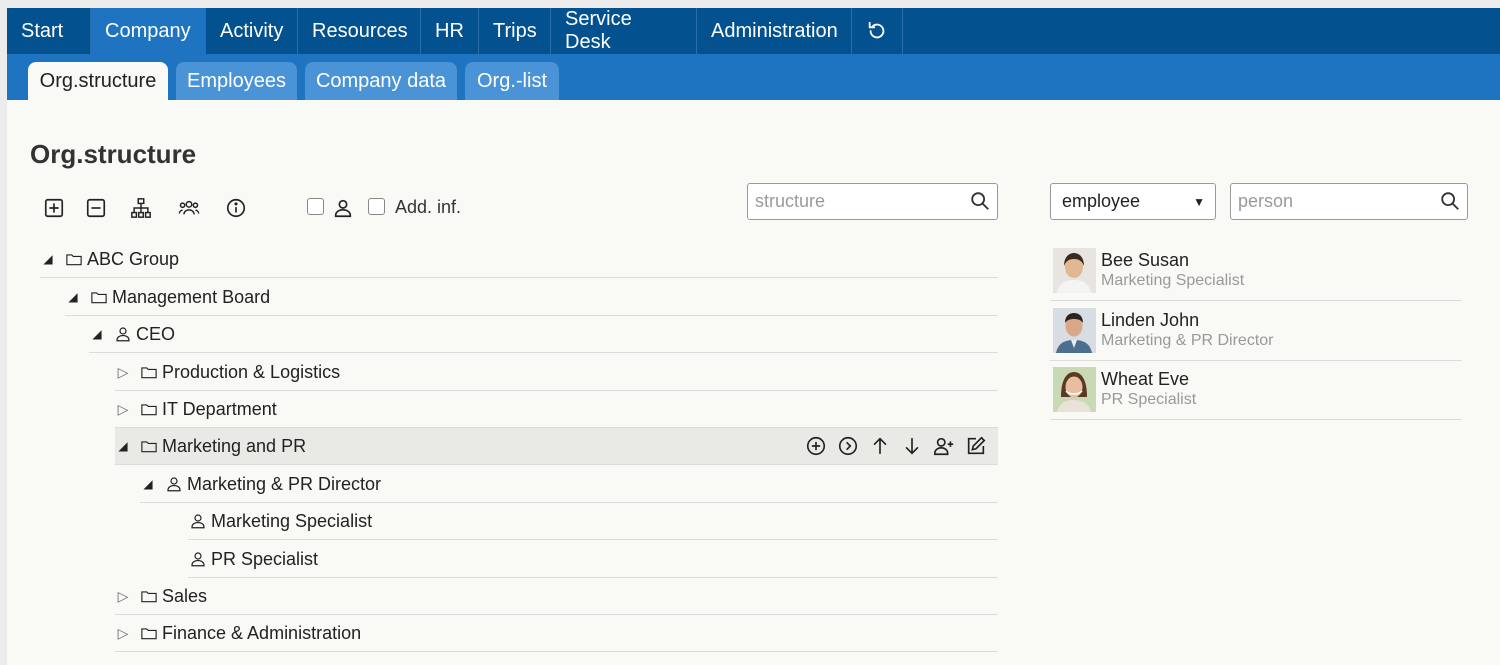  What do you see at coordinates (944, 446) in the screenshot?
I see `add-person-button` at bounding box center [944, 446].